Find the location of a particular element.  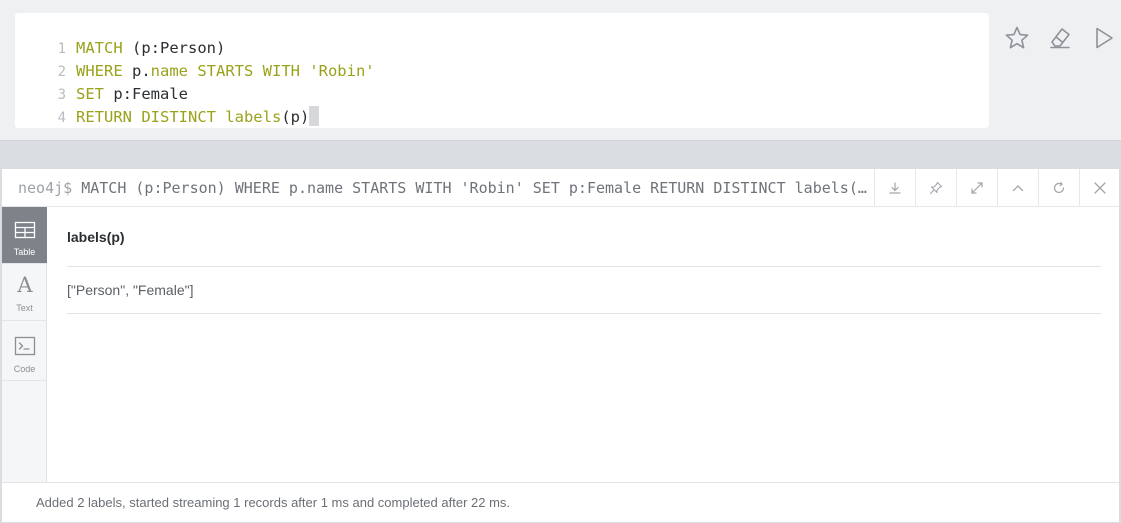

tab-table: Table is located at coordinates (24, 235).